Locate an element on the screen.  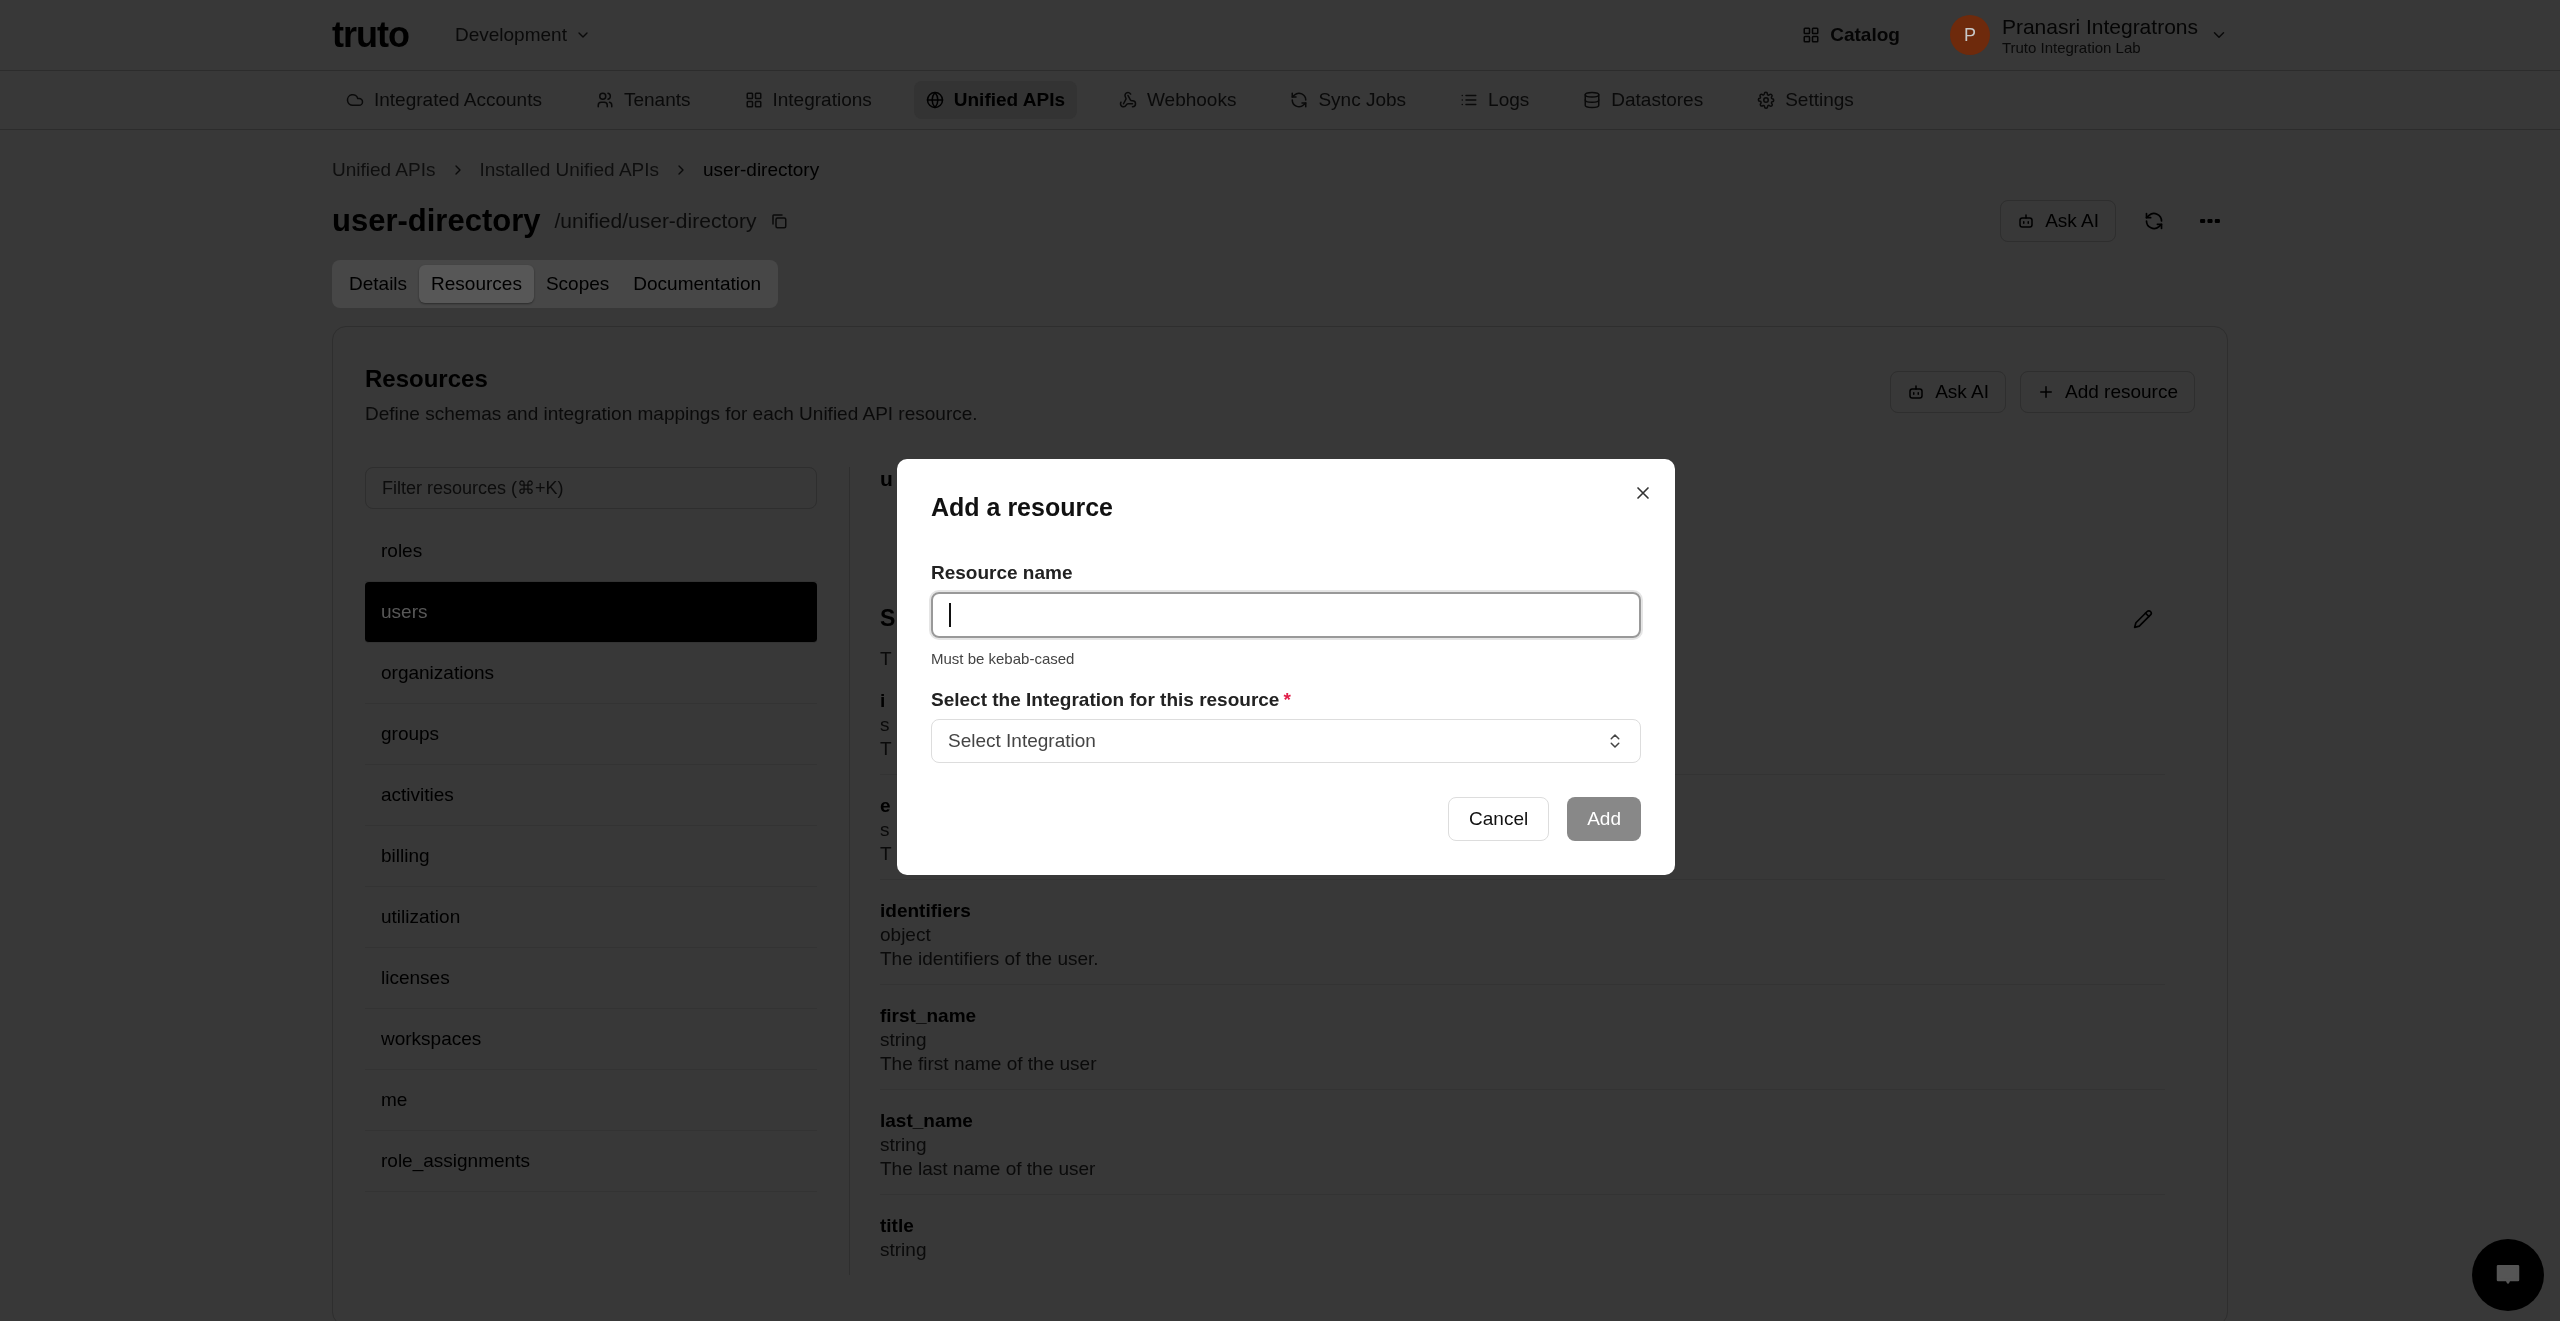
resource-item: organizations is located at coordinates (591, 673).